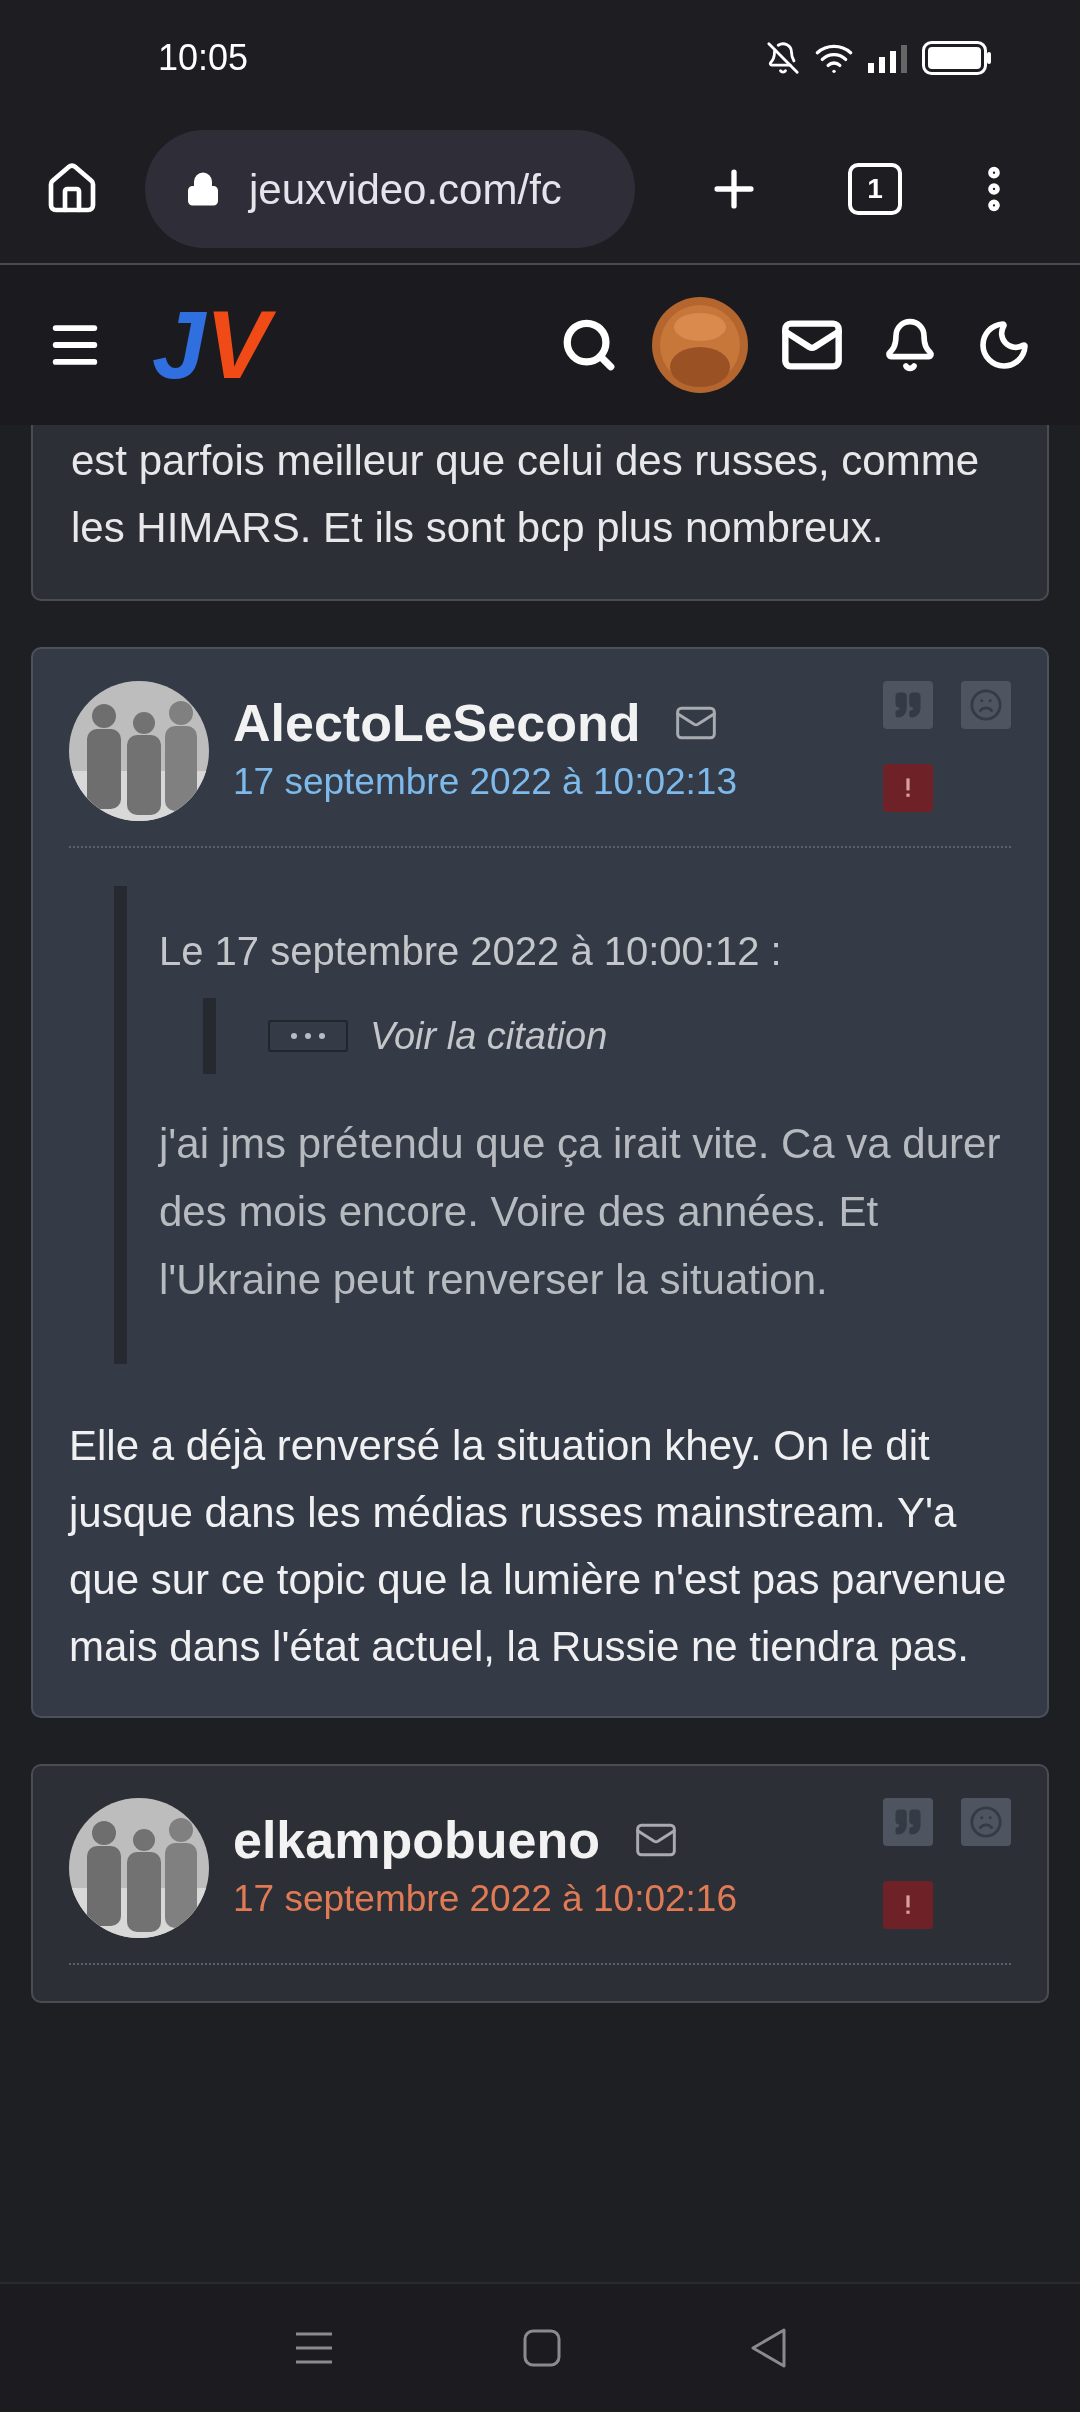 The image size is (1080, 2412). I want to click on recents-button, so click(314, 2348).